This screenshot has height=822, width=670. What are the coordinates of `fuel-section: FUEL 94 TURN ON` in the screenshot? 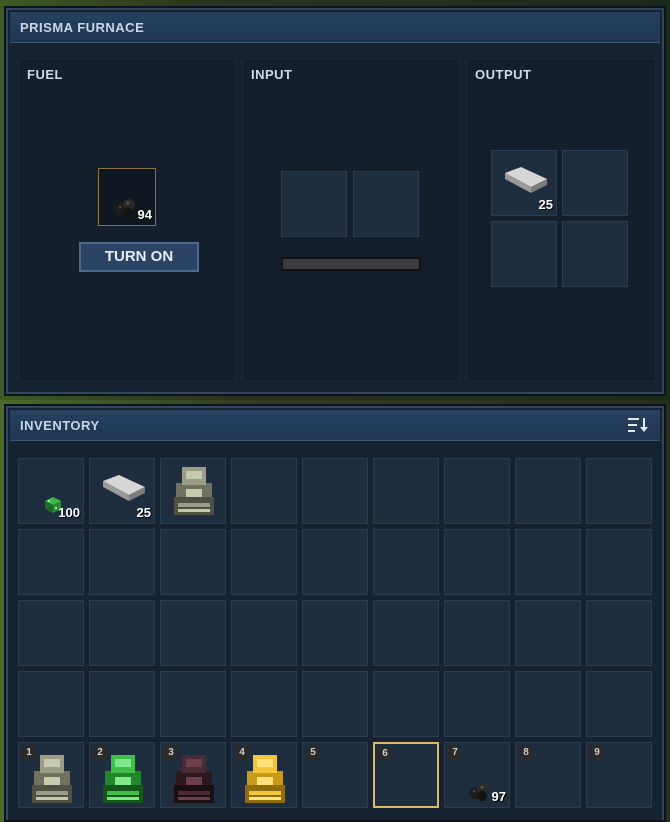 It's located at (127, 220).